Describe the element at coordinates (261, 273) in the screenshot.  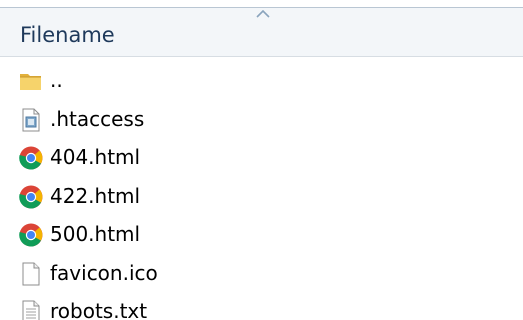
I see `list-item: favicon.ico` at that location.